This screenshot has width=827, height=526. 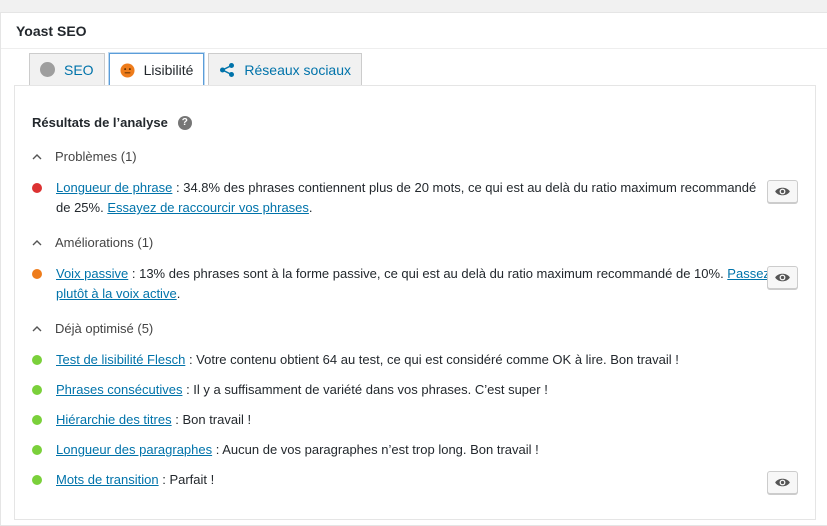 I want to click on list-item: Hiérarchie des titres : Bon travail !, so click(x=402, y=420).